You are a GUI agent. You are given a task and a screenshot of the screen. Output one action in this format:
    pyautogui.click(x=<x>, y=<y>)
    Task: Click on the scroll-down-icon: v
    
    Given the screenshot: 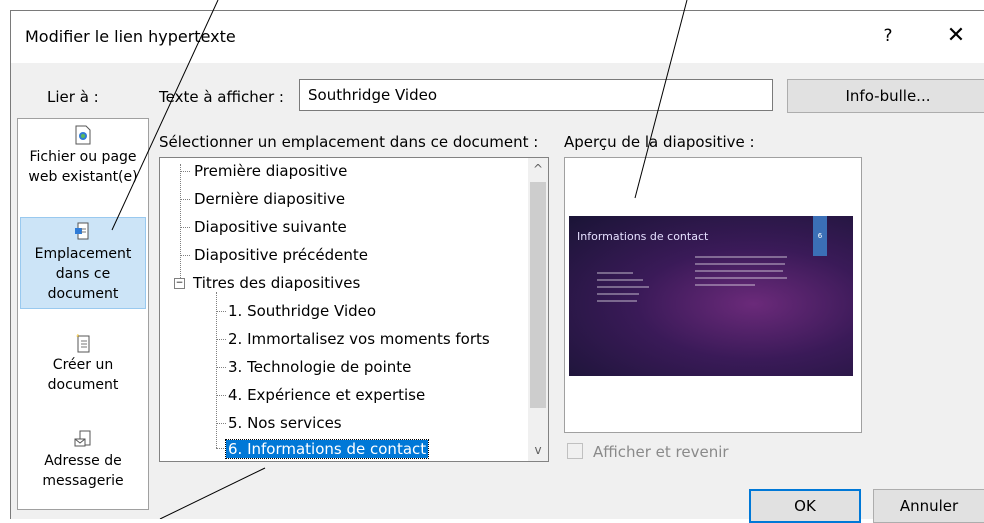 What is the action you would take?
    pyautogui.click(x=538, y=450)
    